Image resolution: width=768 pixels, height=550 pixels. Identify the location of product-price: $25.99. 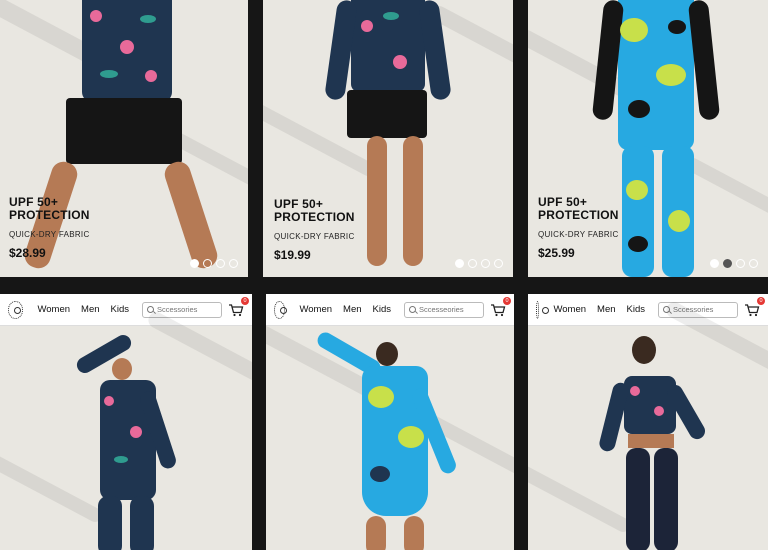
(556, 253).